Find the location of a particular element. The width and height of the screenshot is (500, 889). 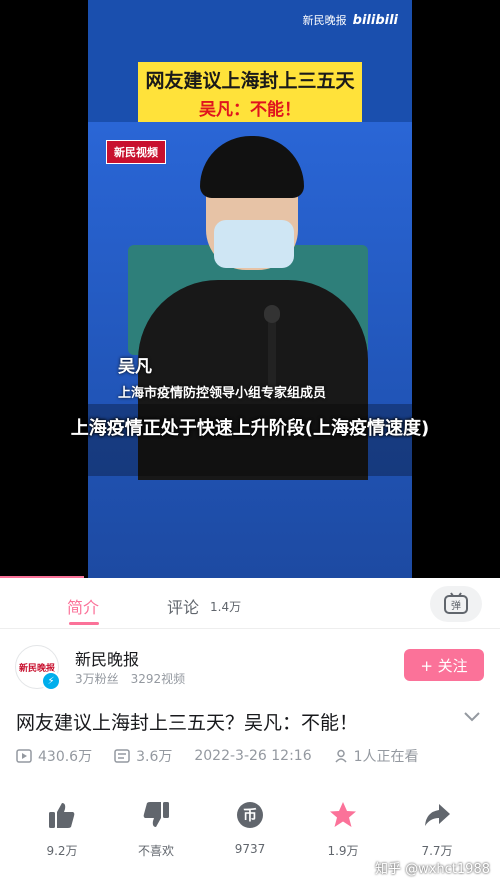

video-meta: 430.6万 3.6万 2022-3-26 12:16 1人正在看 is located at coordinates (217, 756).